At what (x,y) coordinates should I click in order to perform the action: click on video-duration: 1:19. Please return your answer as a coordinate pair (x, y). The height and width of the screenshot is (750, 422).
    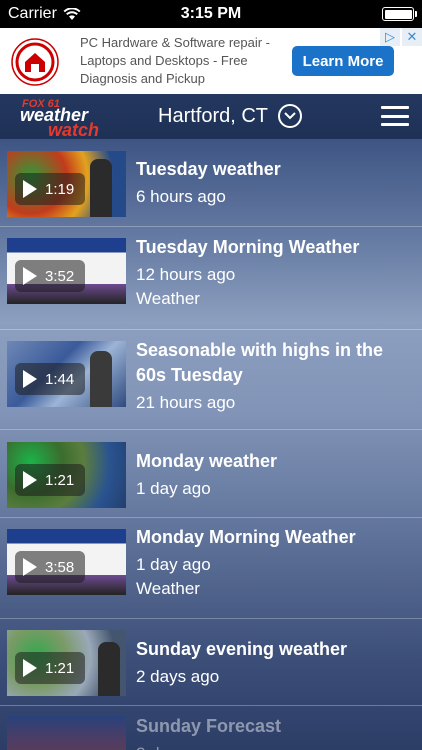
    Looking at the image, I should click on (60, 189).